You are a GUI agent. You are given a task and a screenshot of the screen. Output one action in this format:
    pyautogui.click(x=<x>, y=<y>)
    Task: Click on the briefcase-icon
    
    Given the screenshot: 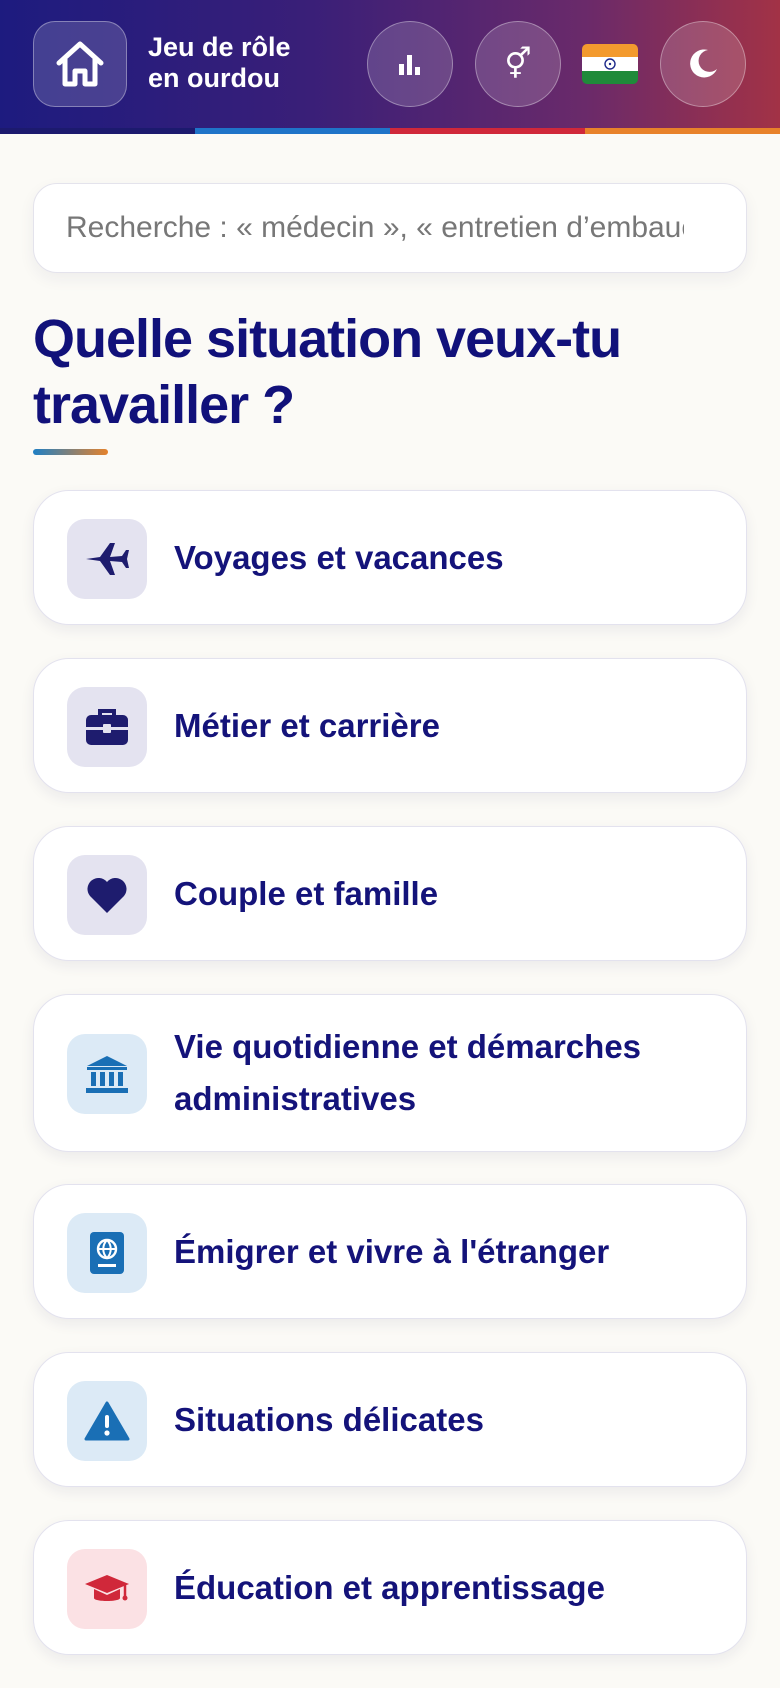 What is the action you would take?
    pyautogui.click(x=107, y=727)
    